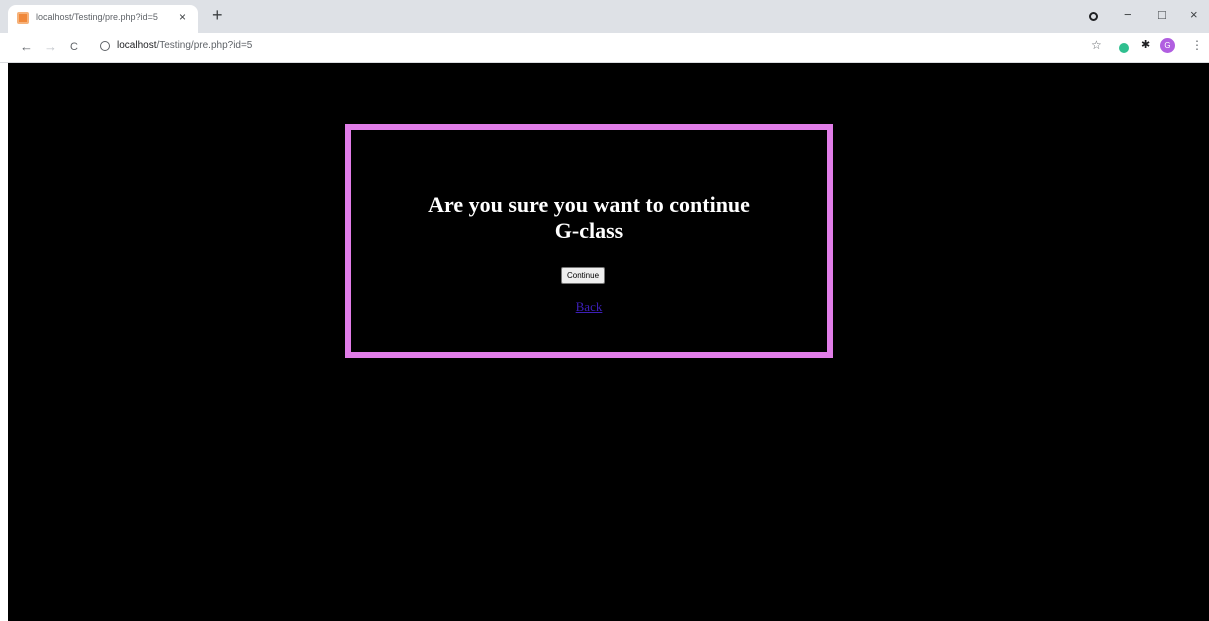 The width and height of the screenshot is (1209, 621). Describe the element at coordinates (137, 45) in the screenshot. I see `url-host: localhost` at that location.